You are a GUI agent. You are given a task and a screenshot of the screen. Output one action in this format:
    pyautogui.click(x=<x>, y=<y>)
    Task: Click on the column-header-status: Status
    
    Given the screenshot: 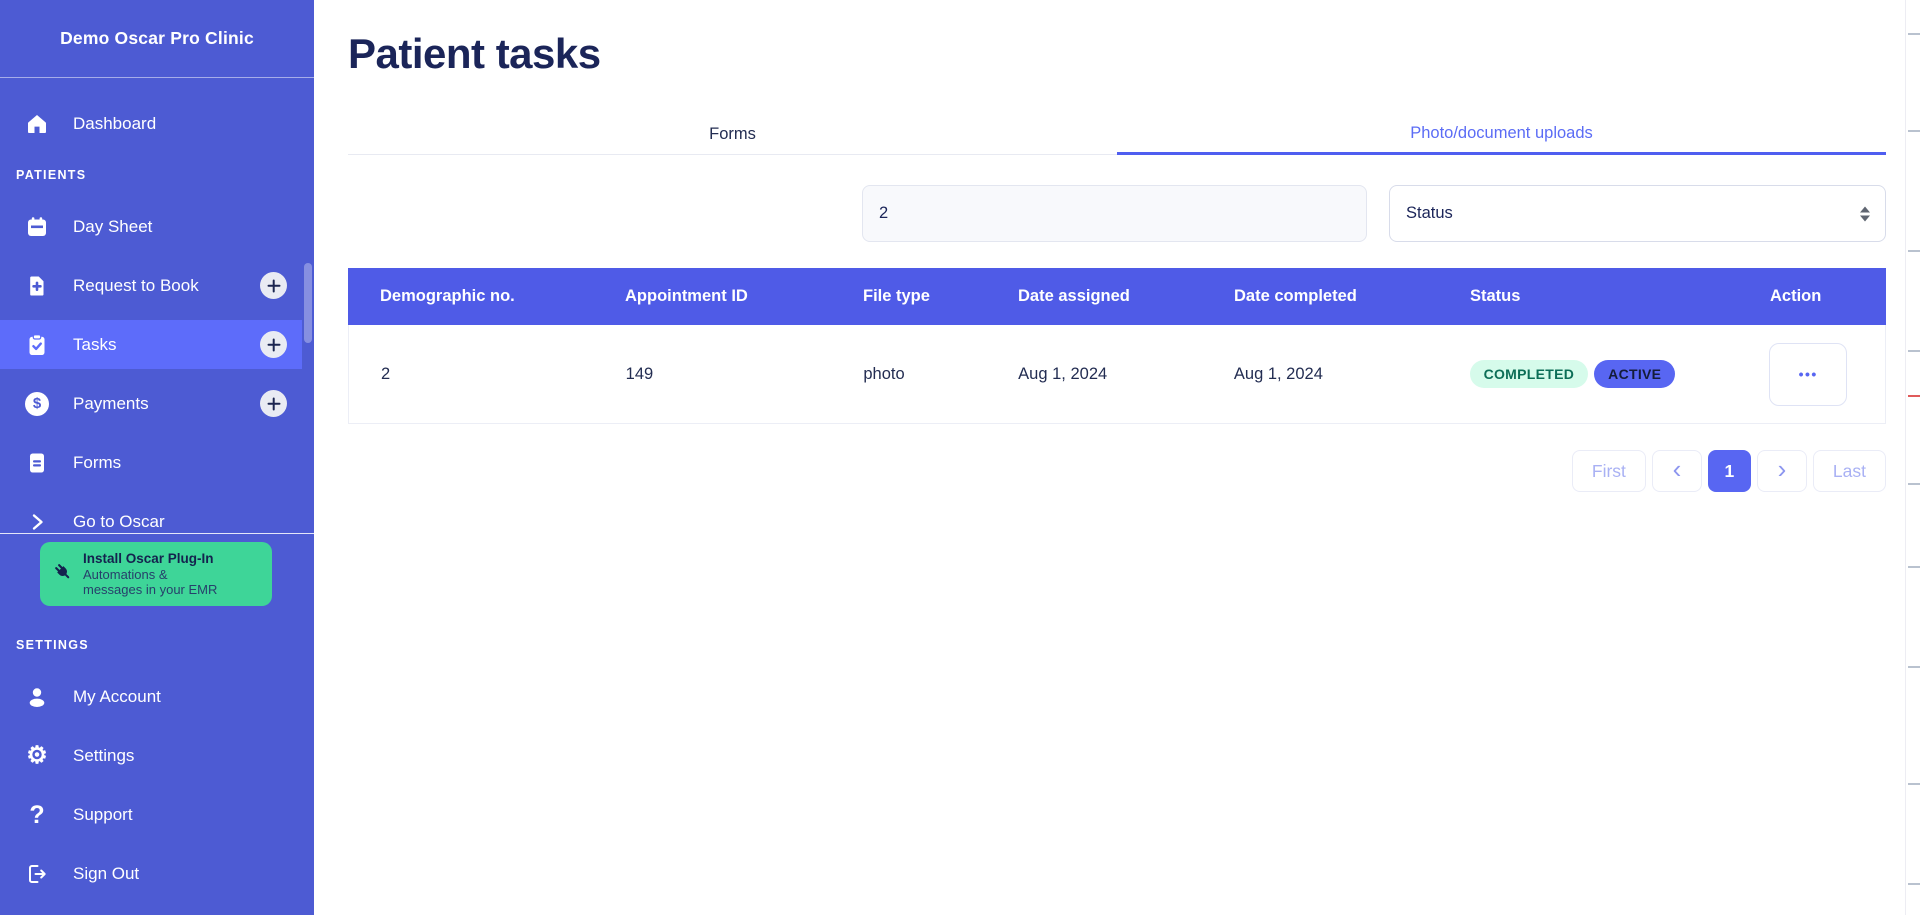 What is the action you would take?
    pyautogui.click(x=1495, y=296)
    